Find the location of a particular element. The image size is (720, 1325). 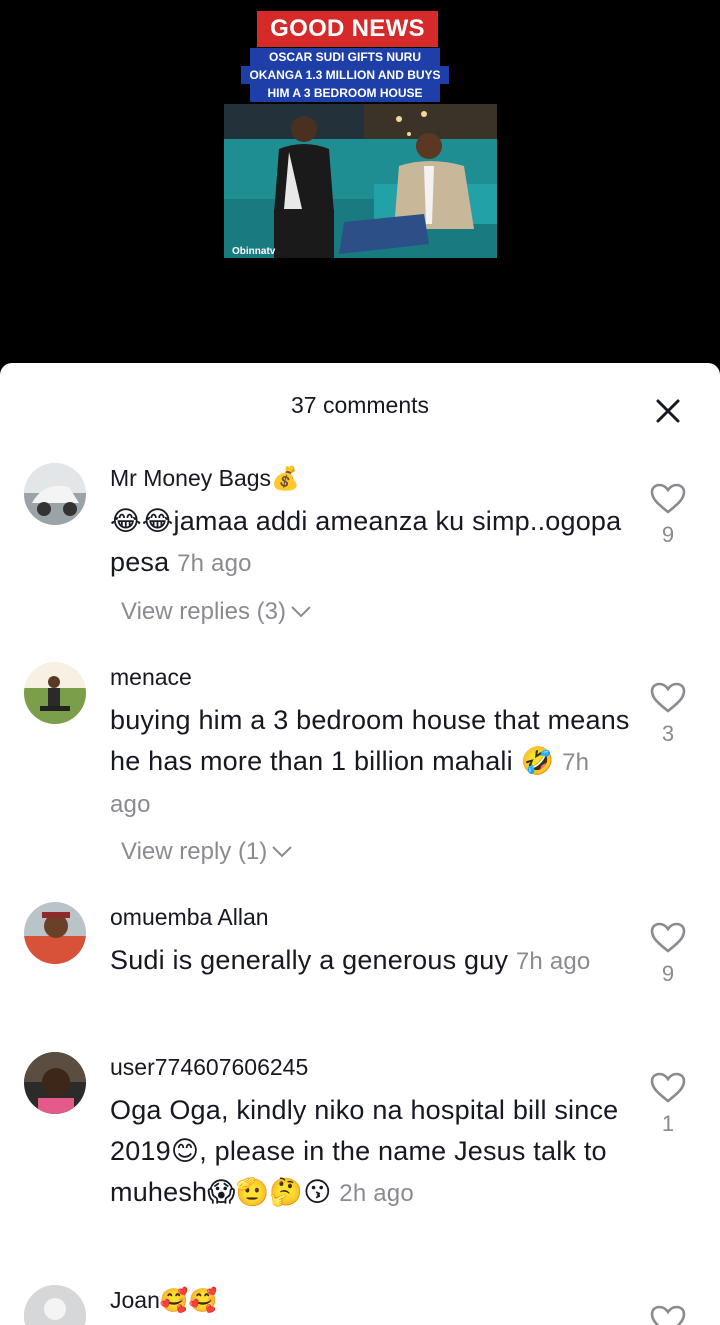

comment-username: Mr Money Bags💰 is located at coordinates (205, 478).